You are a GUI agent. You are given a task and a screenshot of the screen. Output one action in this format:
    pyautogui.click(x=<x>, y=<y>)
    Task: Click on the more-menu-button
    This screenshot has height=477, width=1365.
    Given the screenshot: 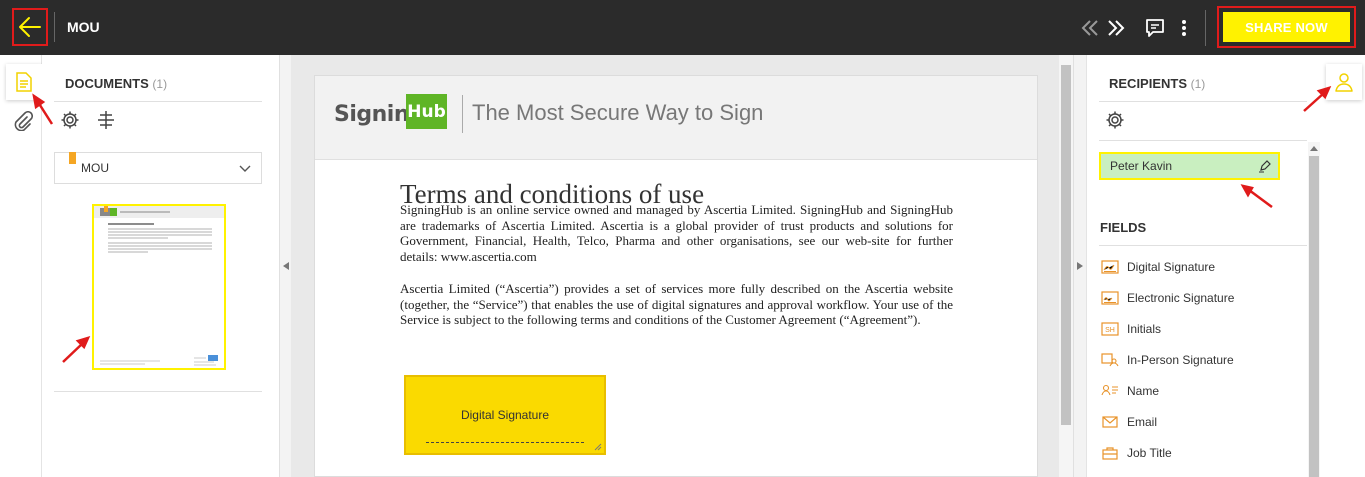 What is the action you would take?
    pyautogui.click(x=1184, y=28)
    